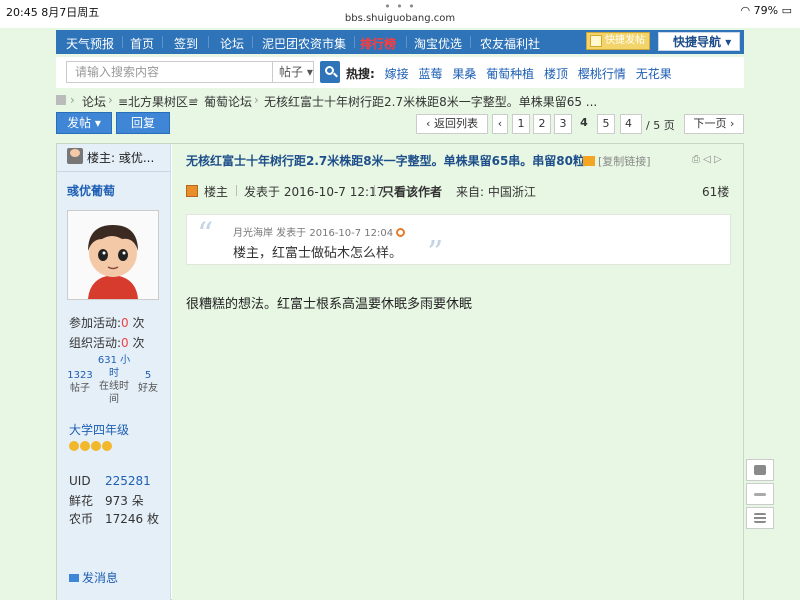 The height and width of the screenshot is (600, 800). Describe the element at coordinates (584, 122) in the screenshot. I see `page-4-current: 4` at that location.